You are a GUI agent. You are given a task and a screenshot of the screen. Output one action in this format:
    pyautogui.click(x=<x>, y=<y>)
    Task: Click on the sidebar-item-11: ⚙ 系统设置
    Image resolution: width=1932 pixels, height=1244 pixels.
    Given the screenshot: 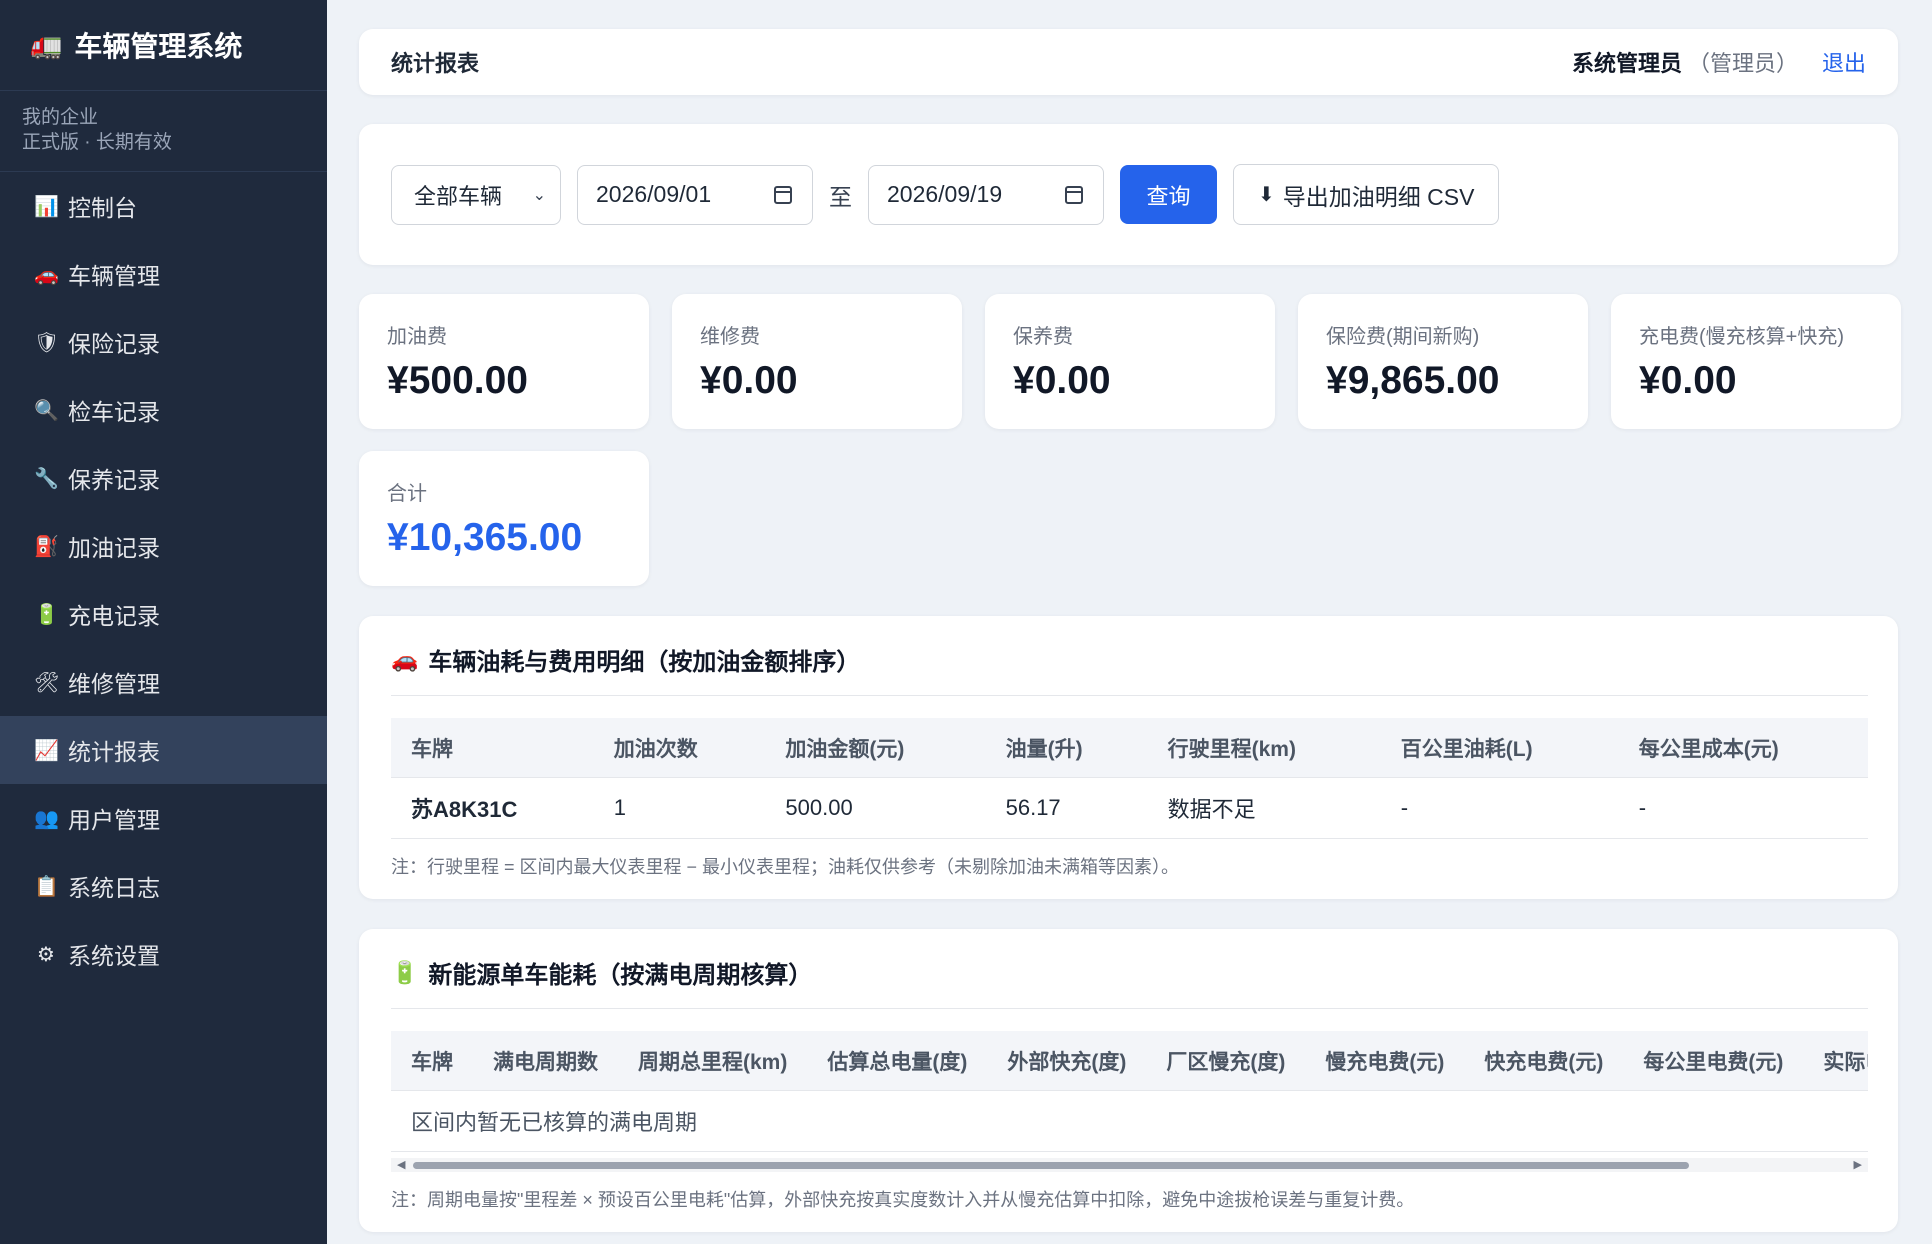 What is the action you would take?
    pyautogui.click(x=163, y=954)
    